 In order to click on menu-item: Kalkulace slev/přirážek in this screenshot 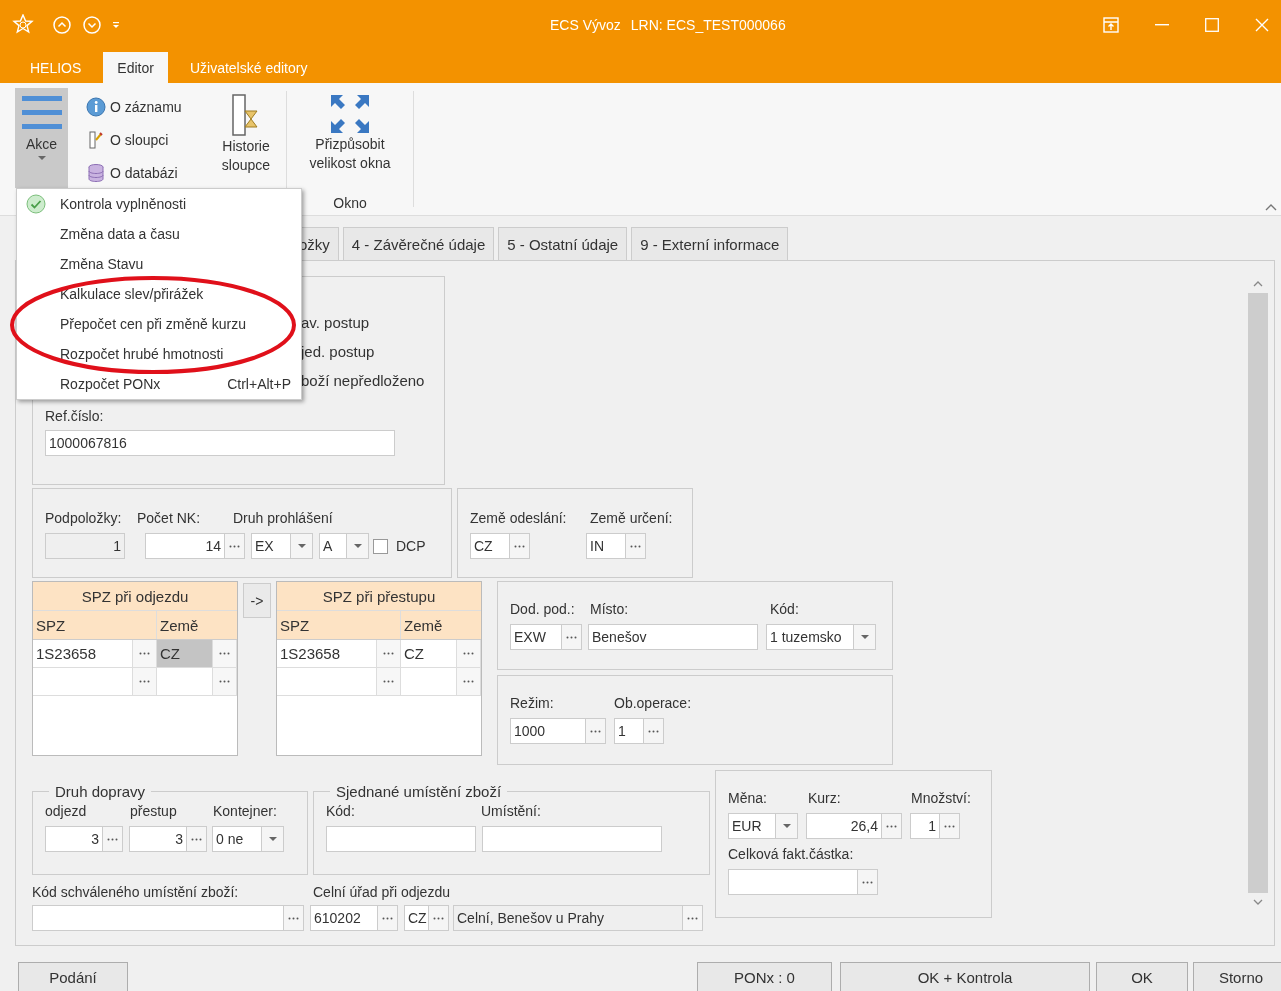, I will do `click(159, 294)`.